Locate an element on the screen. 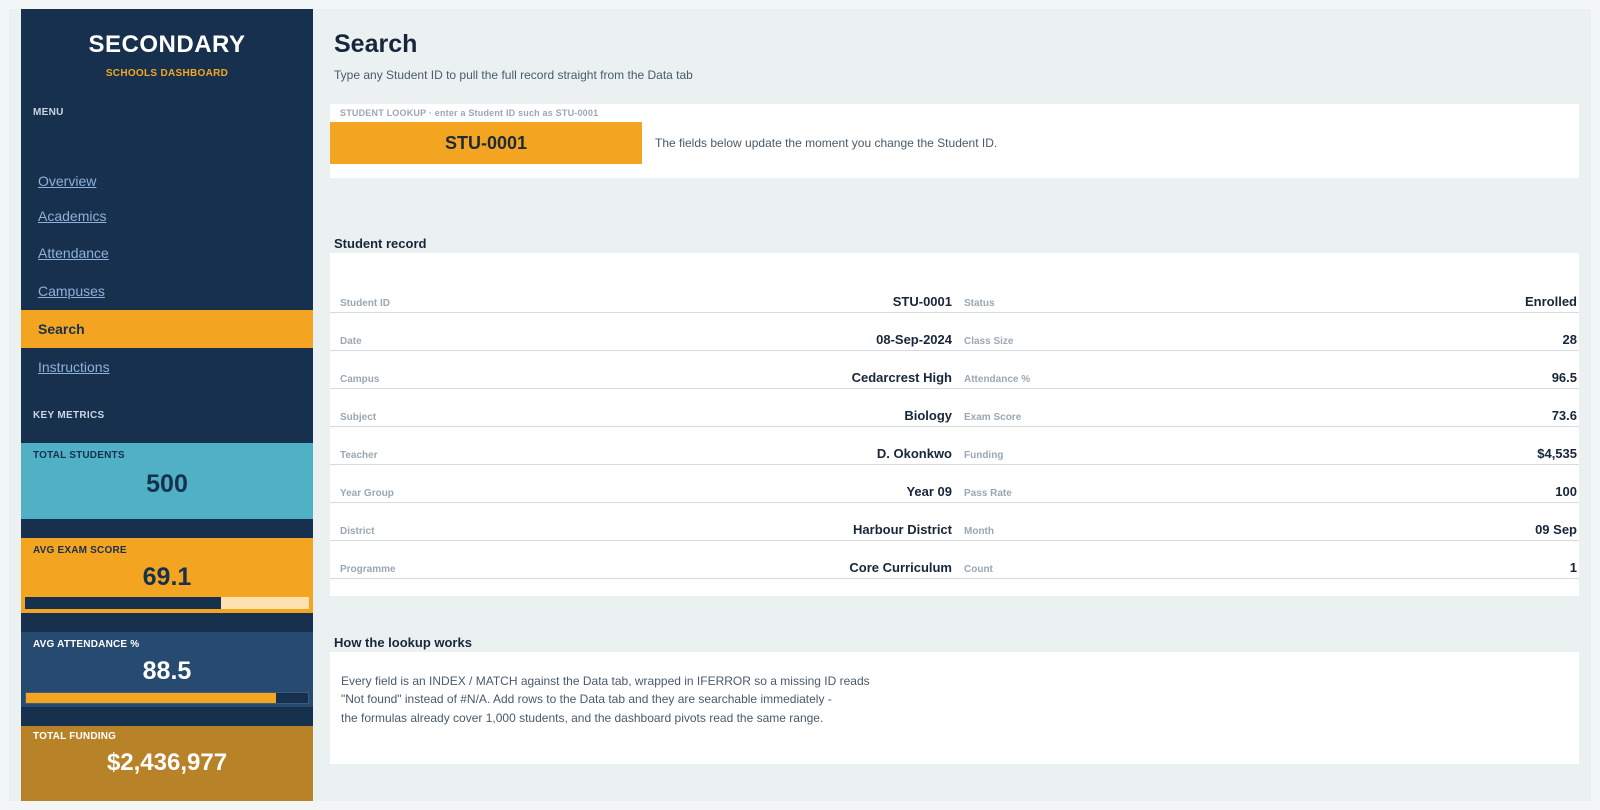 This screenshot has height=810, width=1600. record-value: STU-0001 is located at coordinates (922, 301).